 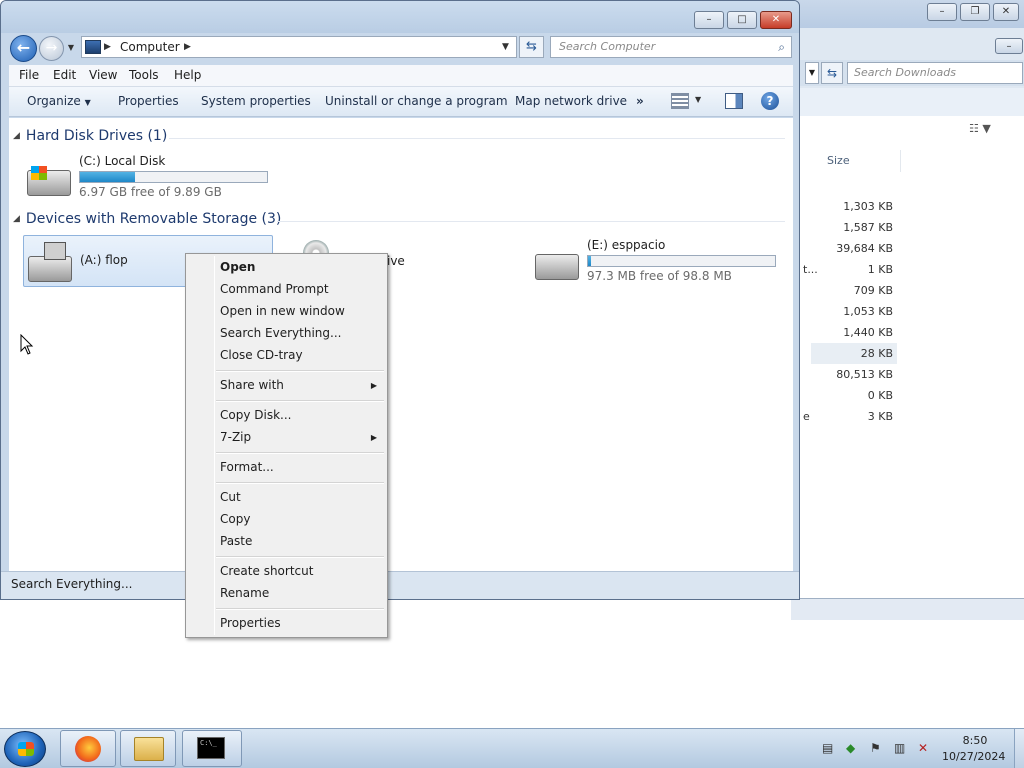 What do you see at coordinates (660, 261) in the screenshot?
I see `drive-e: (E:) esppacio 97.3 MB free of 98.8 MB` at bounding box center [660, 261].